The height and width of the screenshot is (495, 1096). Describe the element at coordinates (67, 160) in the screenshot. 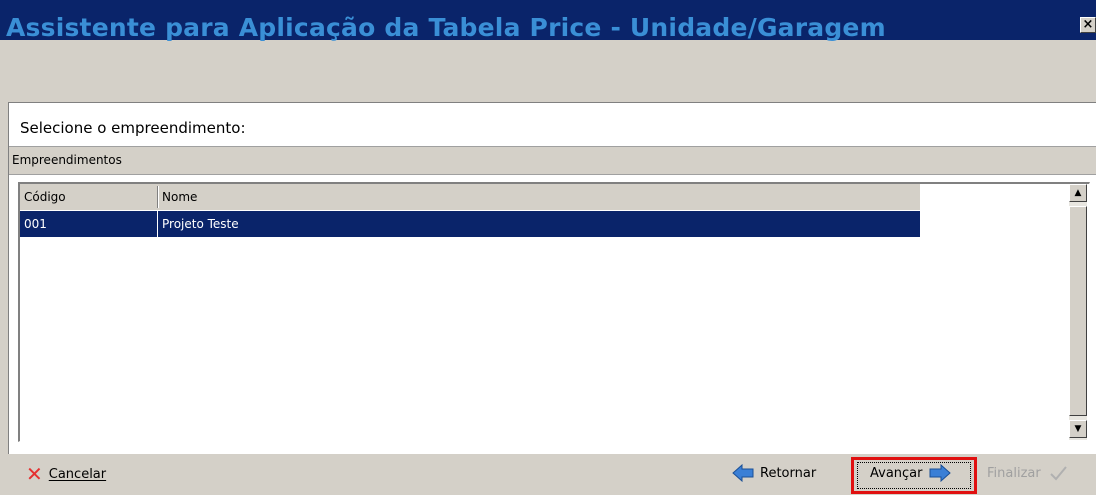

I see `group-label: Empreendimentos` at that location.